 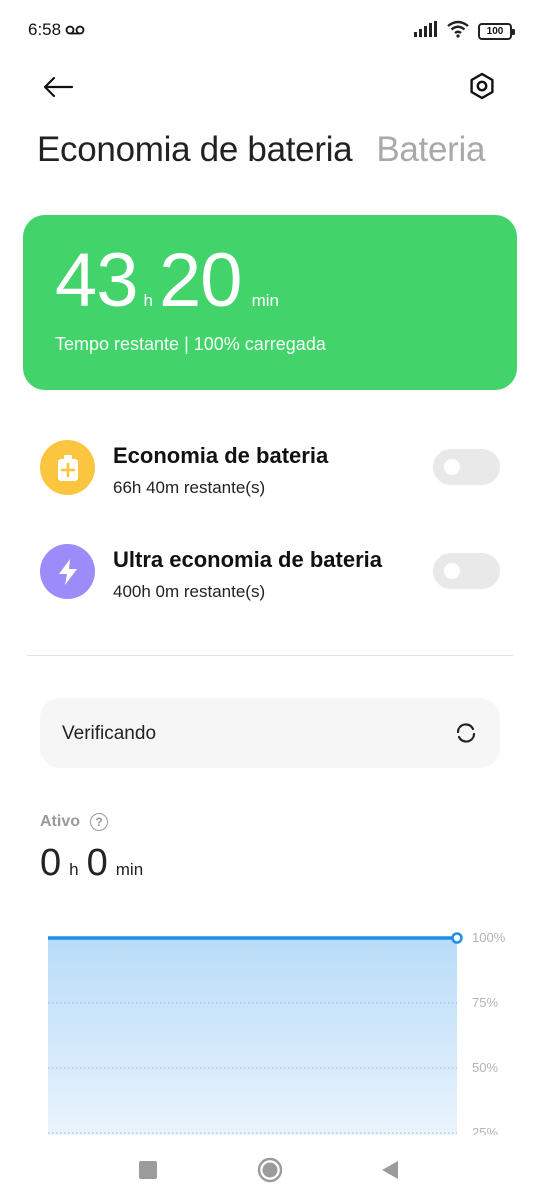 I want to click on ultra-battery-saver-title: Ultra economia de bateria, so click(x=247, y=559).